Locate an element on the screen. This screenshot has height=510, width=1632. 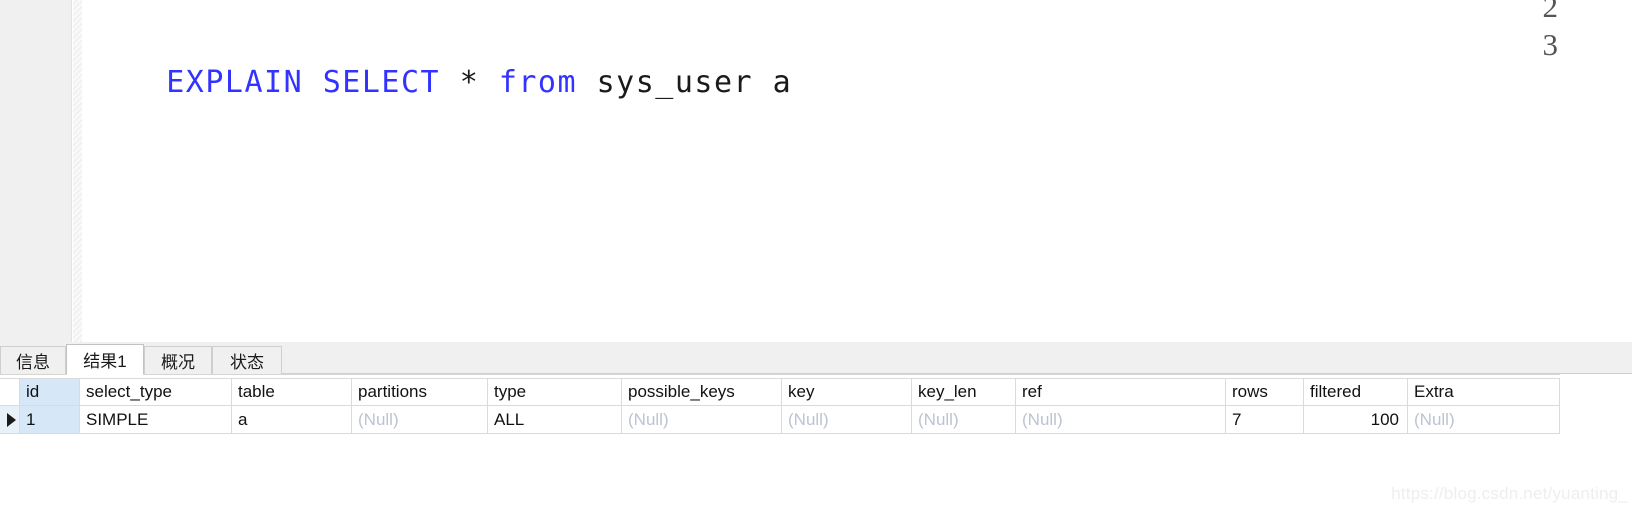
tab-result-1: 结果1 is located at coordinates (105, 359).